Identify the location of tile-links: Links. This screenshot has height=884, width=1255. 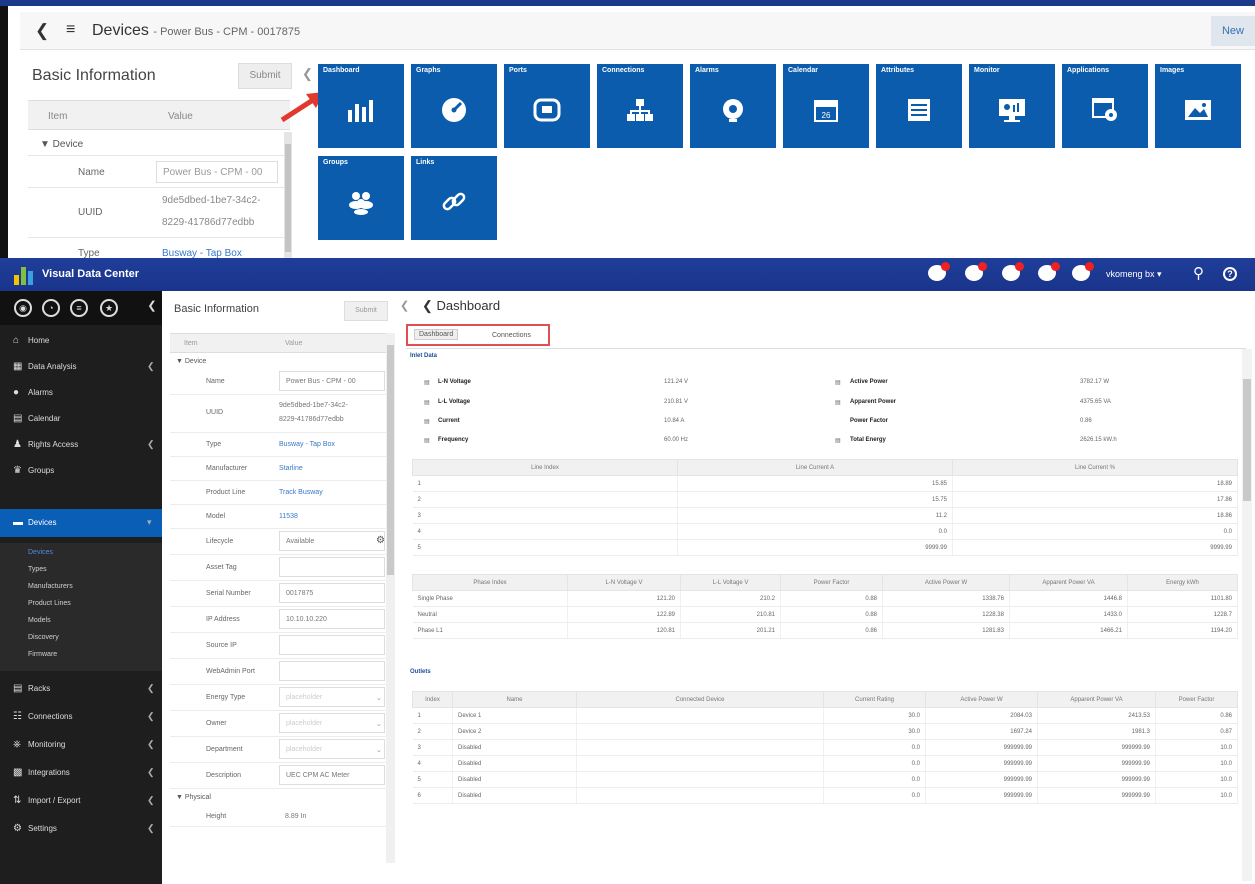
(454, 198).